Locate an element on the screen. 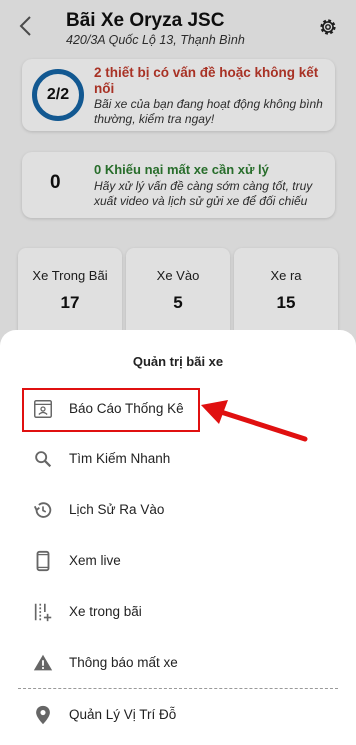 The height and width of the screenshot is (745, 356). menu-item-label: Xe trong bãi is located at coordinates (105, 611).